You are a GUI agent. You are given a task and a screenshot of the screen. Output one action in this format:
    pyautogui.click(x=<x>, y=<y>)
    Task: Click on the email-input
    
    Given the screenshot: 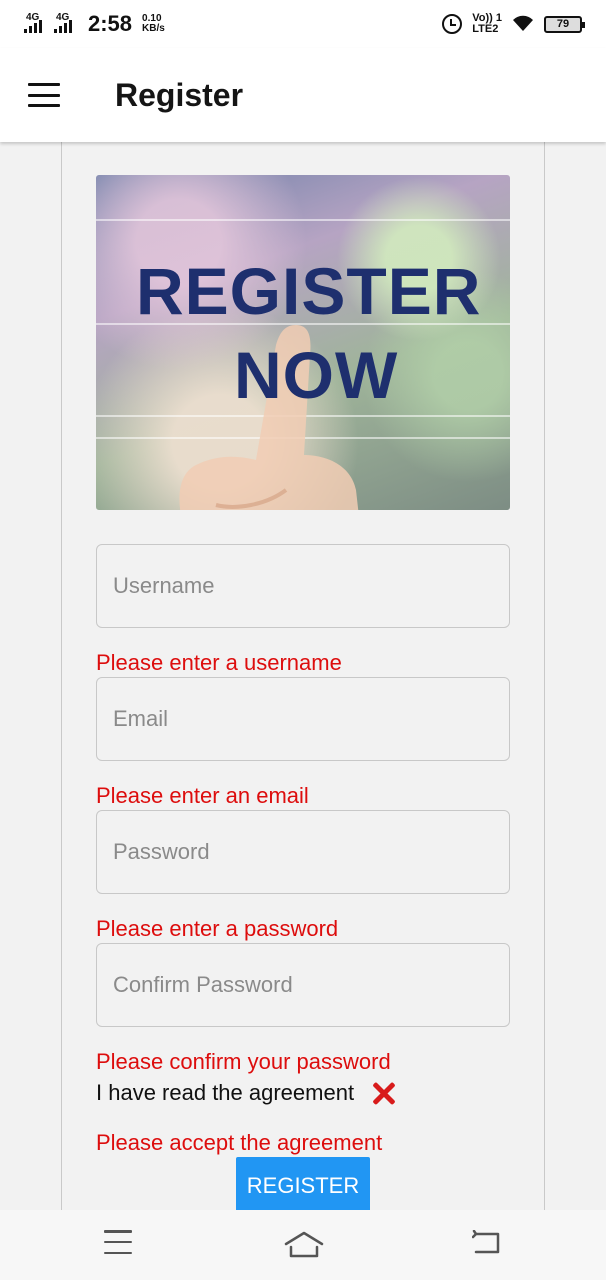 What is the action you would take?
    pyautogui.click(x=303, y=719)
    